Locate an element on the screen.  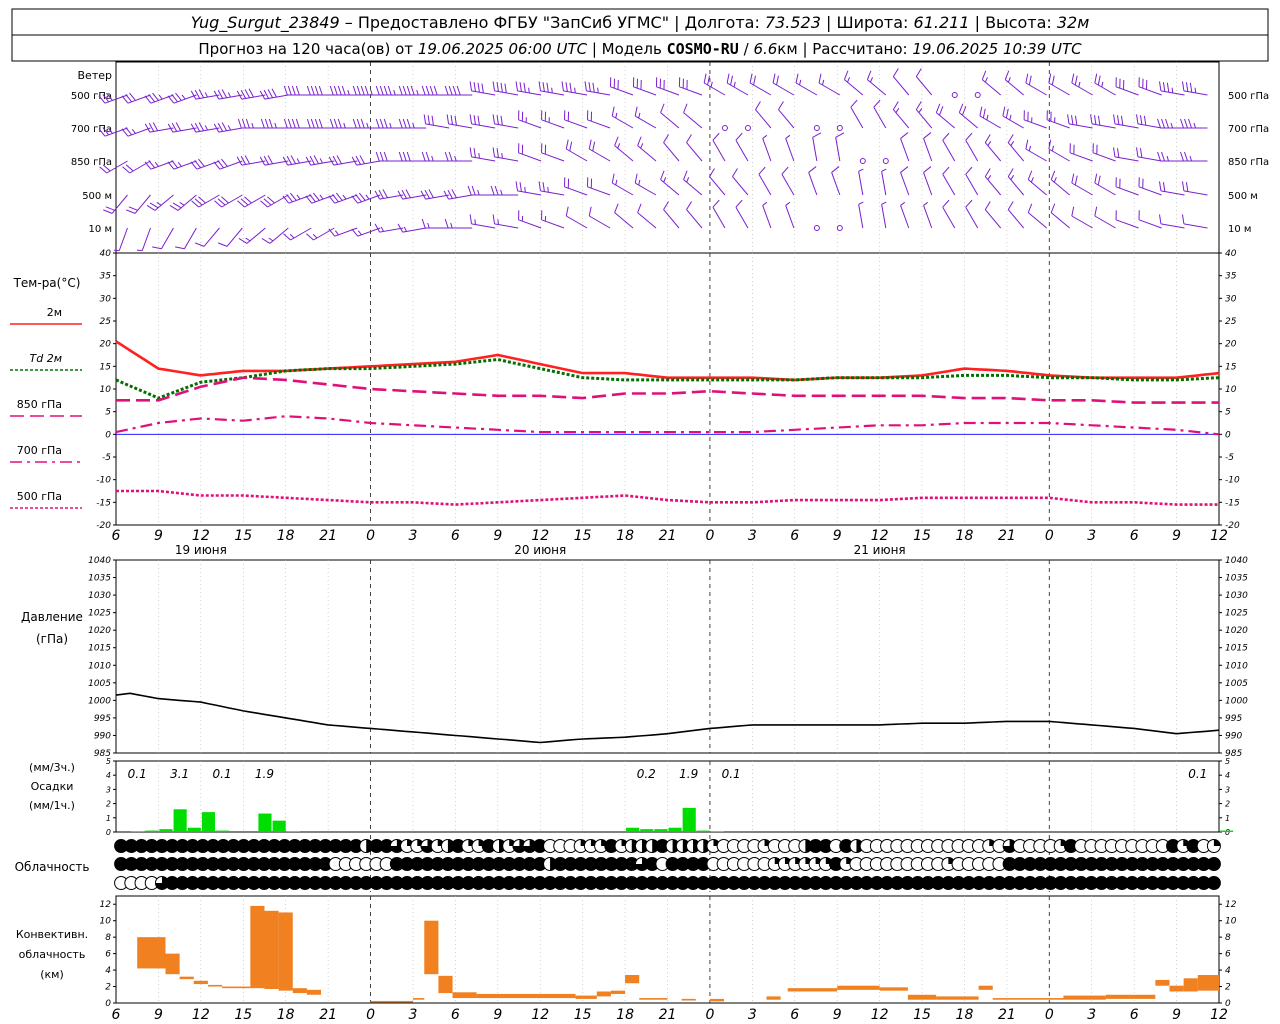
wind-level-label: 500 гПа is located at coordinates (91, 96).